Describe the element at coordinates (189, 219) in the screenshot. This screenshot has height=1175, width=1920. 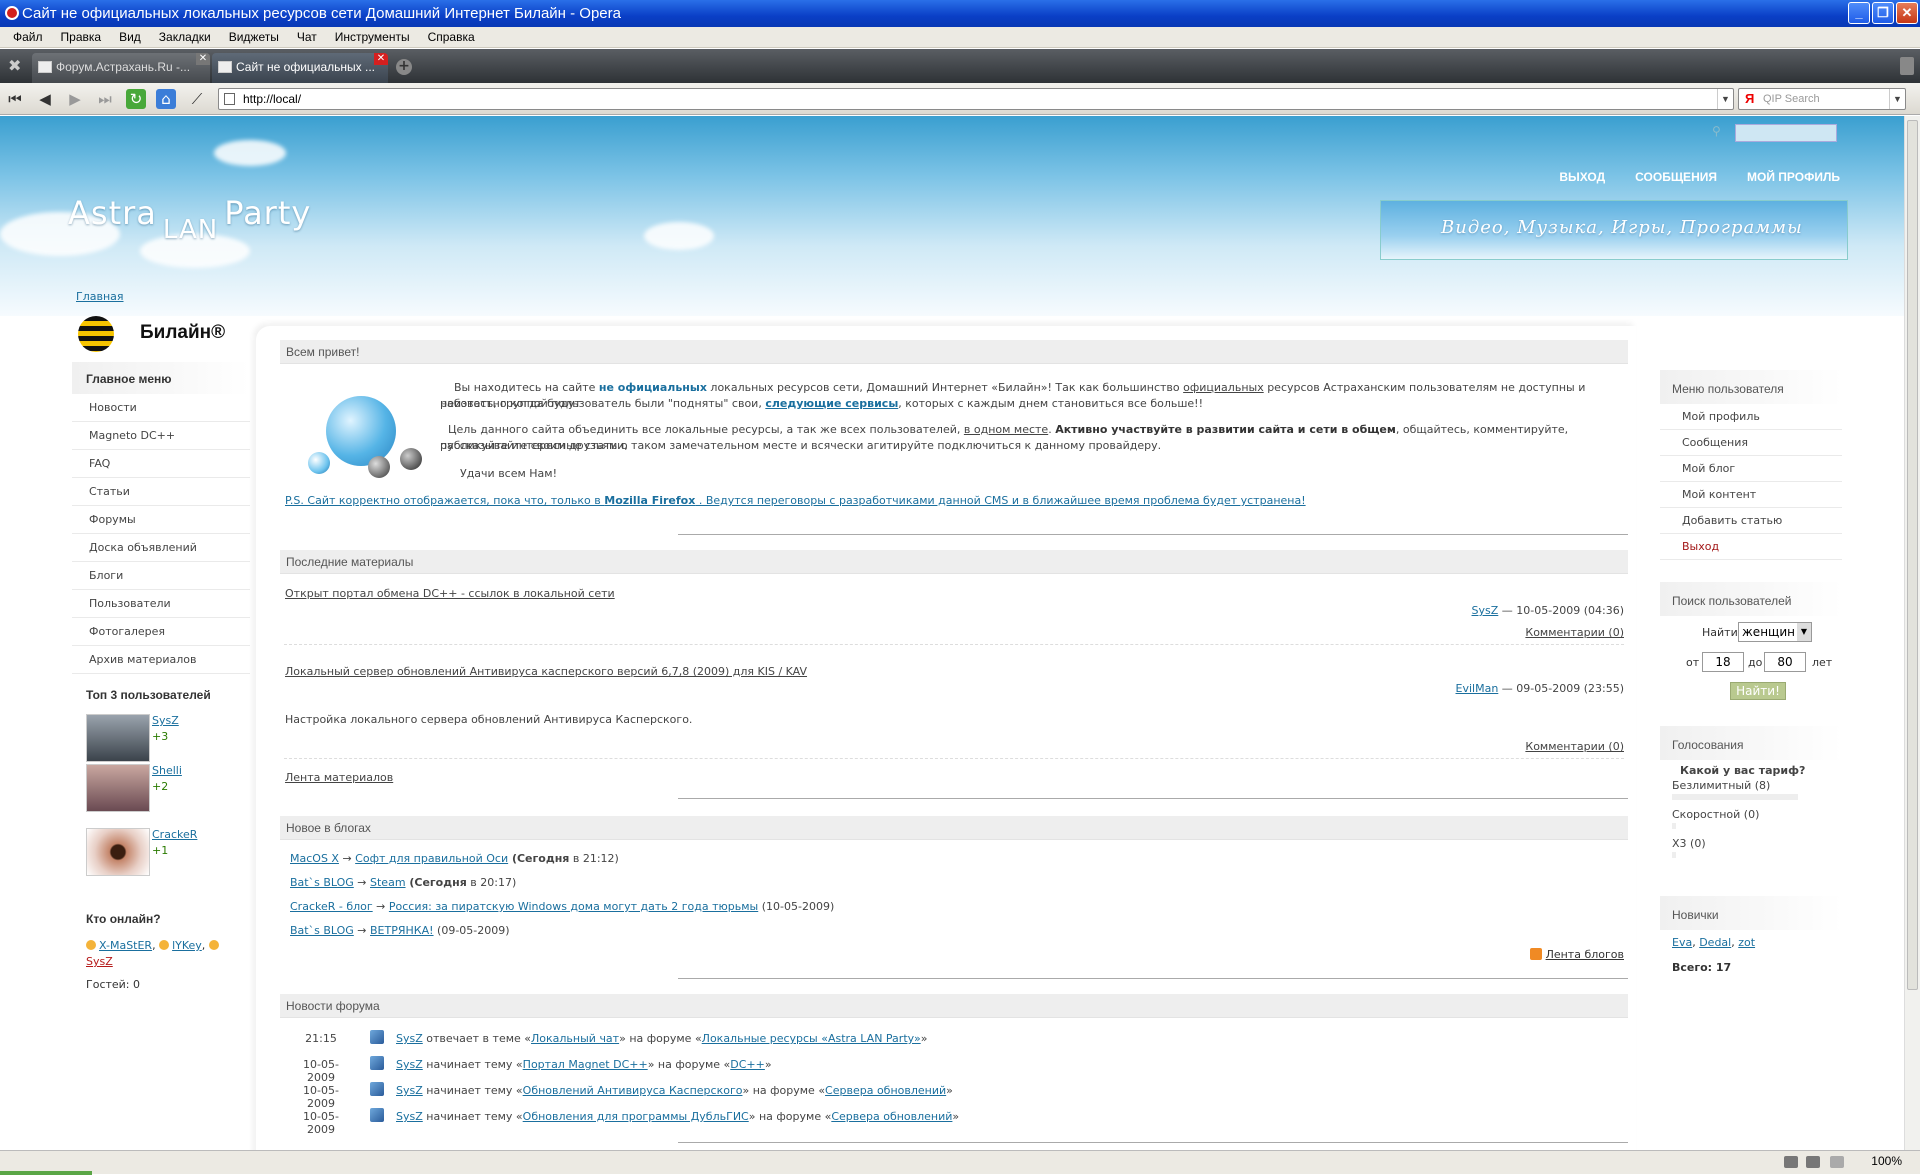
I see `site-logo: Astra LAN Party` at that location.